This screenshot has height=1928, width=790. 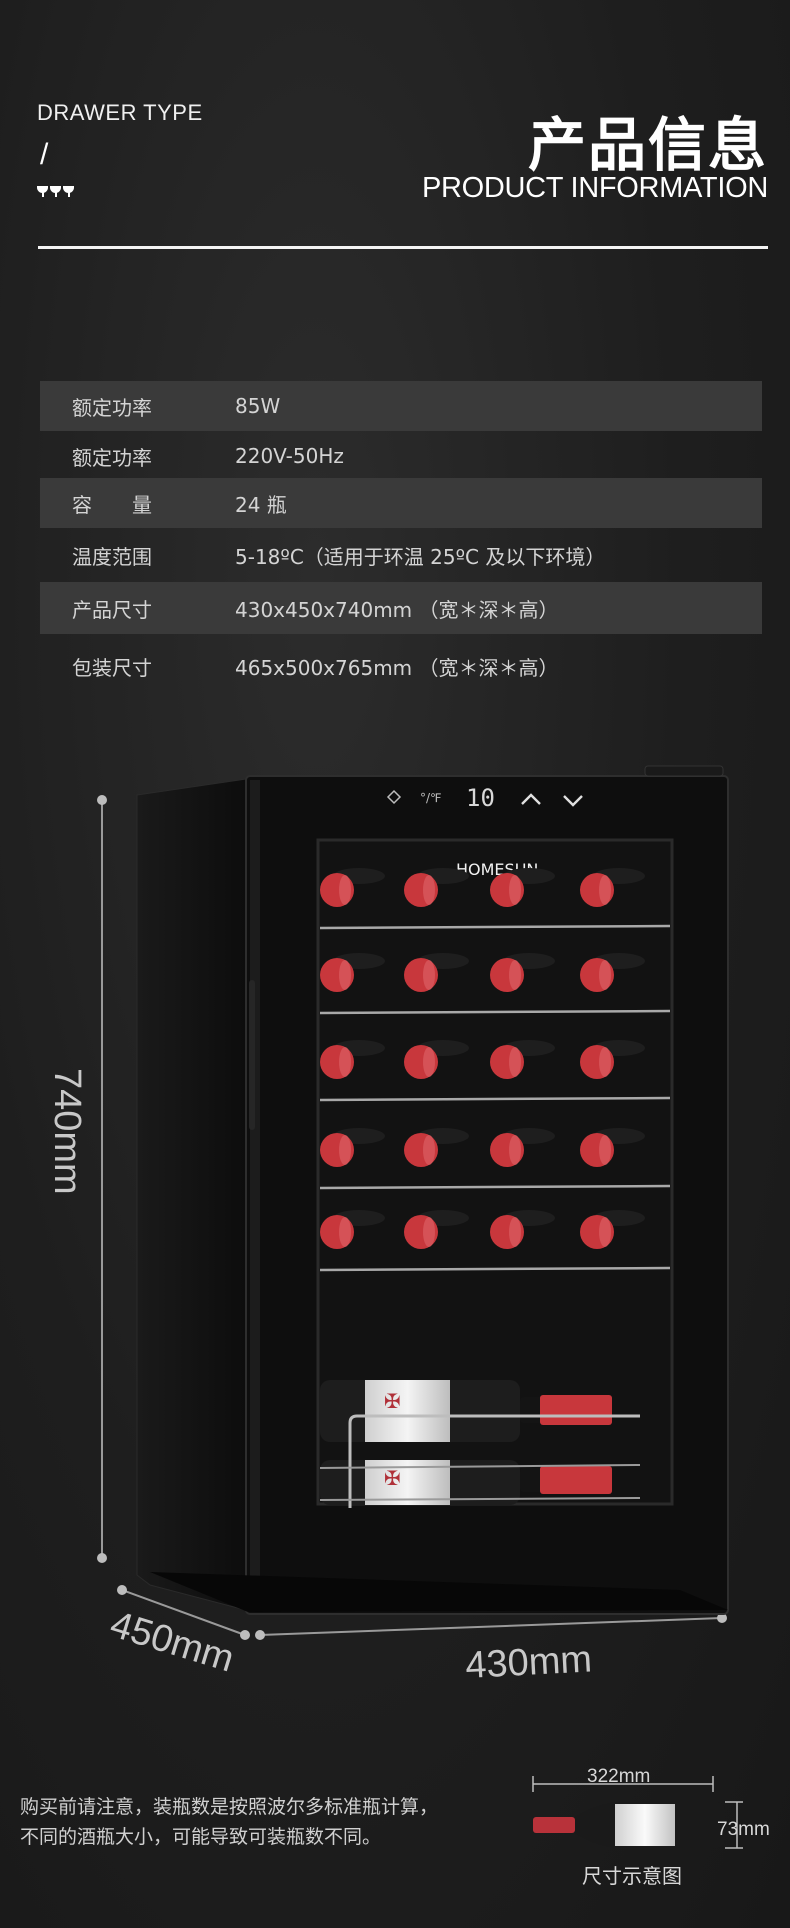 What do you see at coordinates (647, 145) in the screenshot?
I see `page-title-cn: 产品信息` at bounding box center [647, 145].